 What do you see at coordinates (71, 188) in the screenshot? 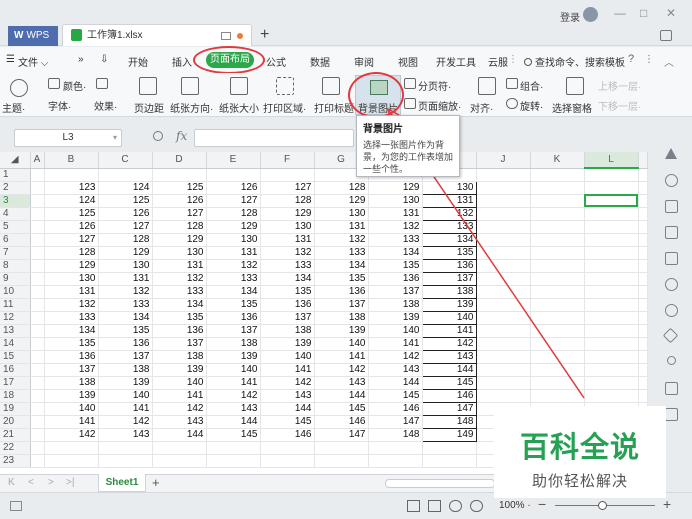
I see `cell: 123` at bounding box center [71, 188].